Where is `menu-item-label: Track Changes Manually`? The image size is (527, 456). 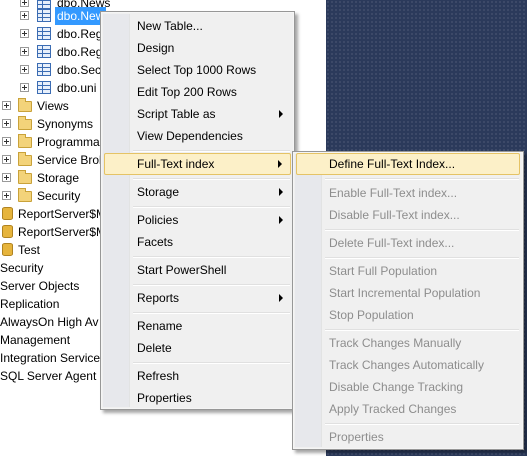 menu-item-label: Track Changes Manually is located at coordinates (395, 343).